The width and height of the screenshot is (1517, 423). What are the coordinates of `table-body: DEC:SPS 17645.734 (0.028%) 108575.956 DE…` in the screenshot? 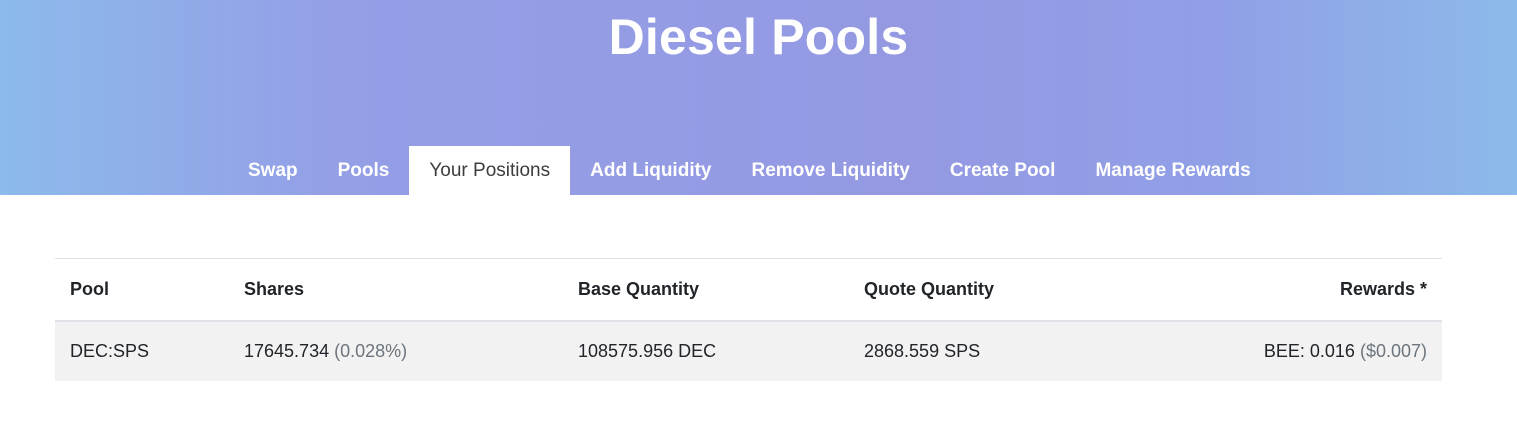 It's located at (748, 350).